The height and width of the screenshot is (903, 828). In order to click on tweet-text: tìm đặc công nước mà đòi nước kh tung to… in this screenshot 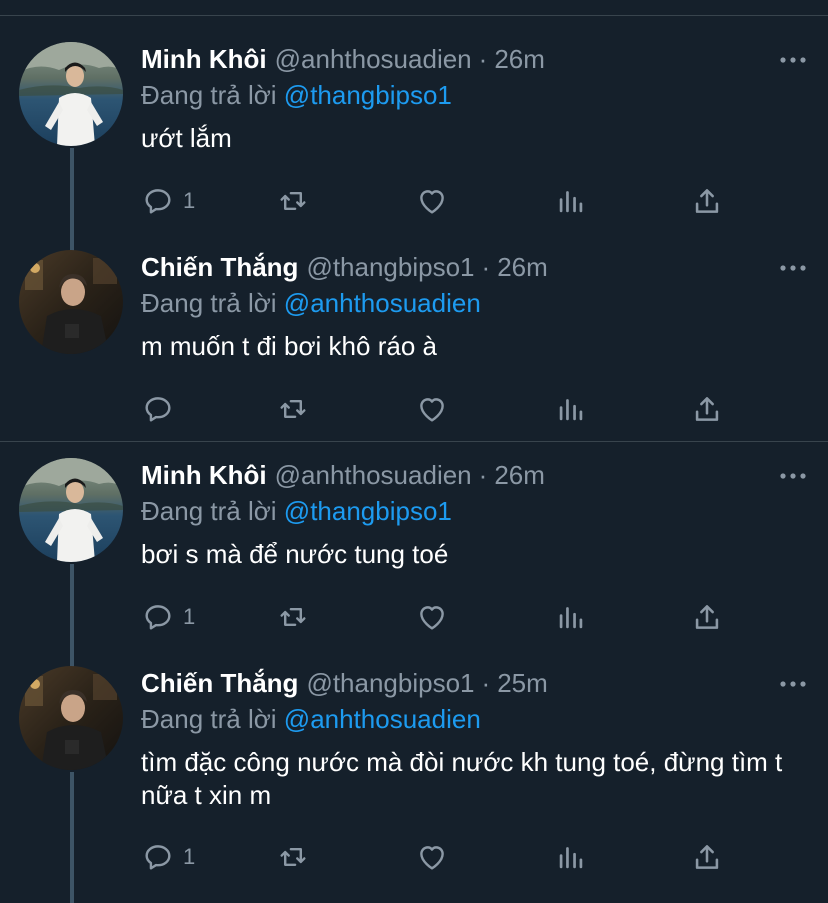, I will do `click(462, 778)`.